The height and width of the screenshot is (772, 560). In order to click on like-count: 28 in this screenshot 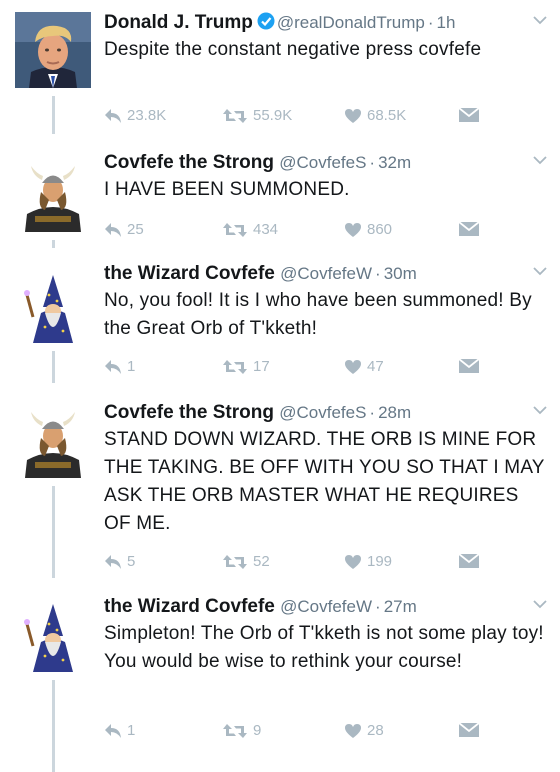, I will do `click(375, 730)`.